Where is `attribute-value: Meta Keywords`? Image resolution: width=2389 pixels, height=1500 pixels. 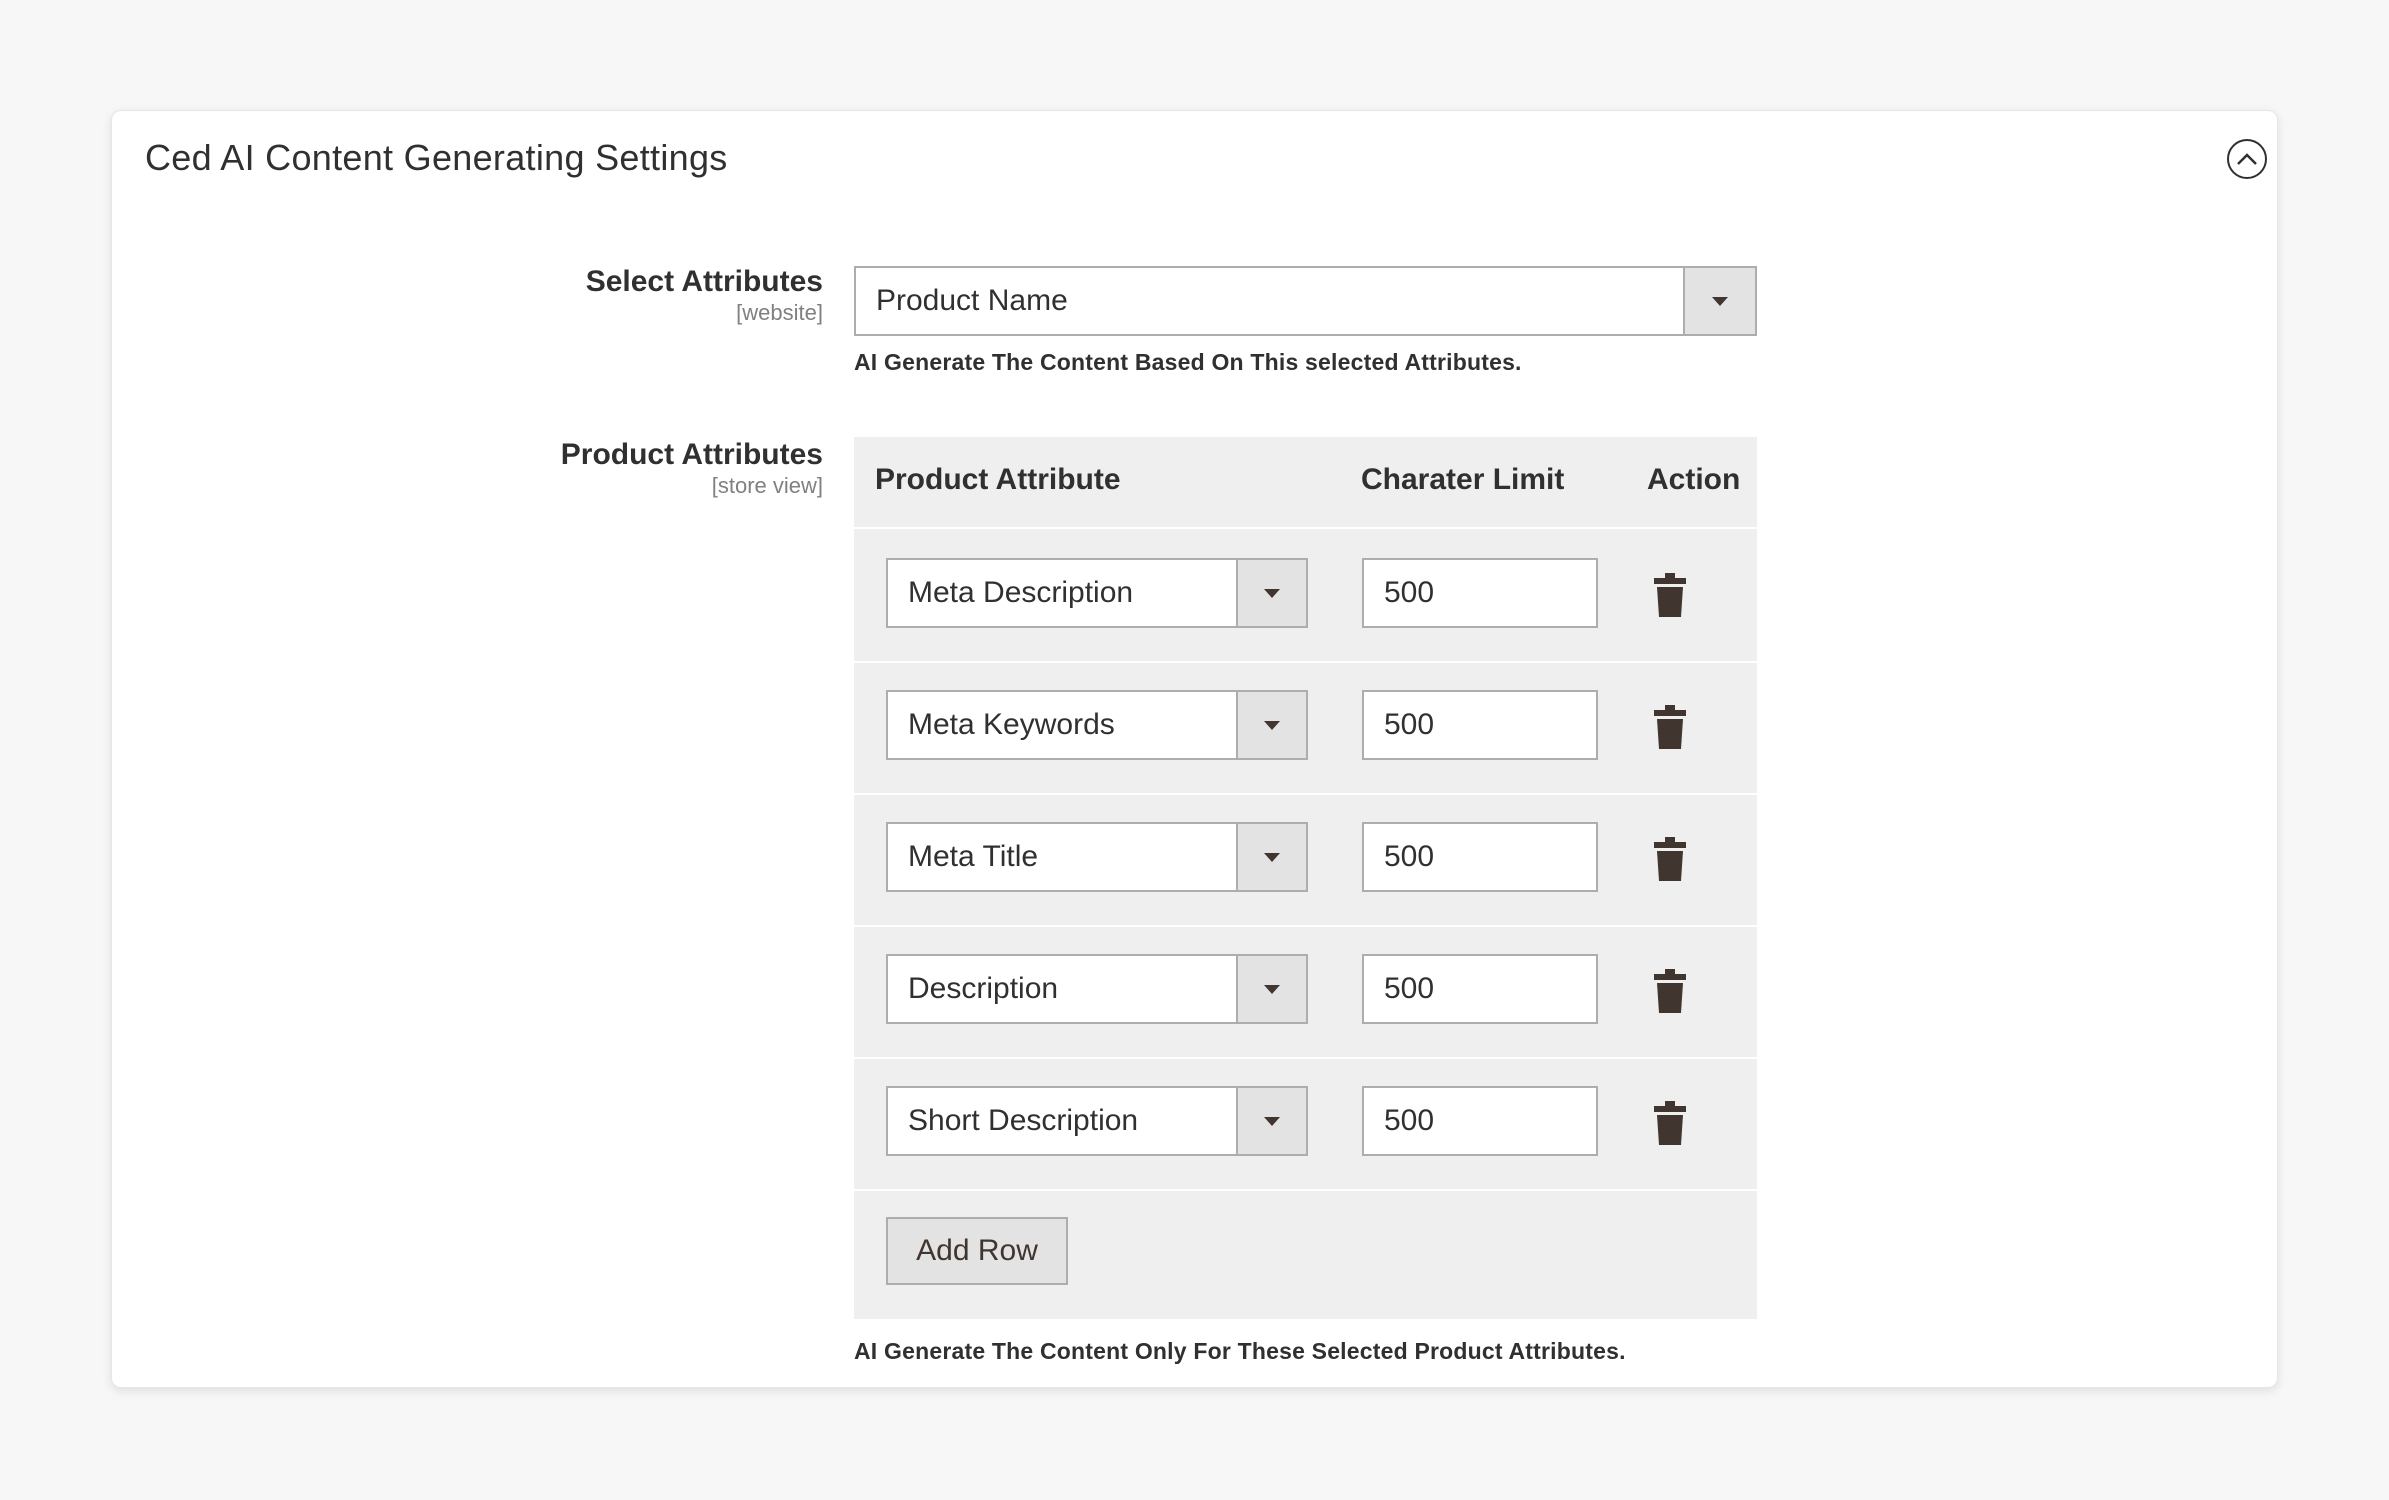
attribute-value: Meta Keywords is located at coordinates (1011, 724).